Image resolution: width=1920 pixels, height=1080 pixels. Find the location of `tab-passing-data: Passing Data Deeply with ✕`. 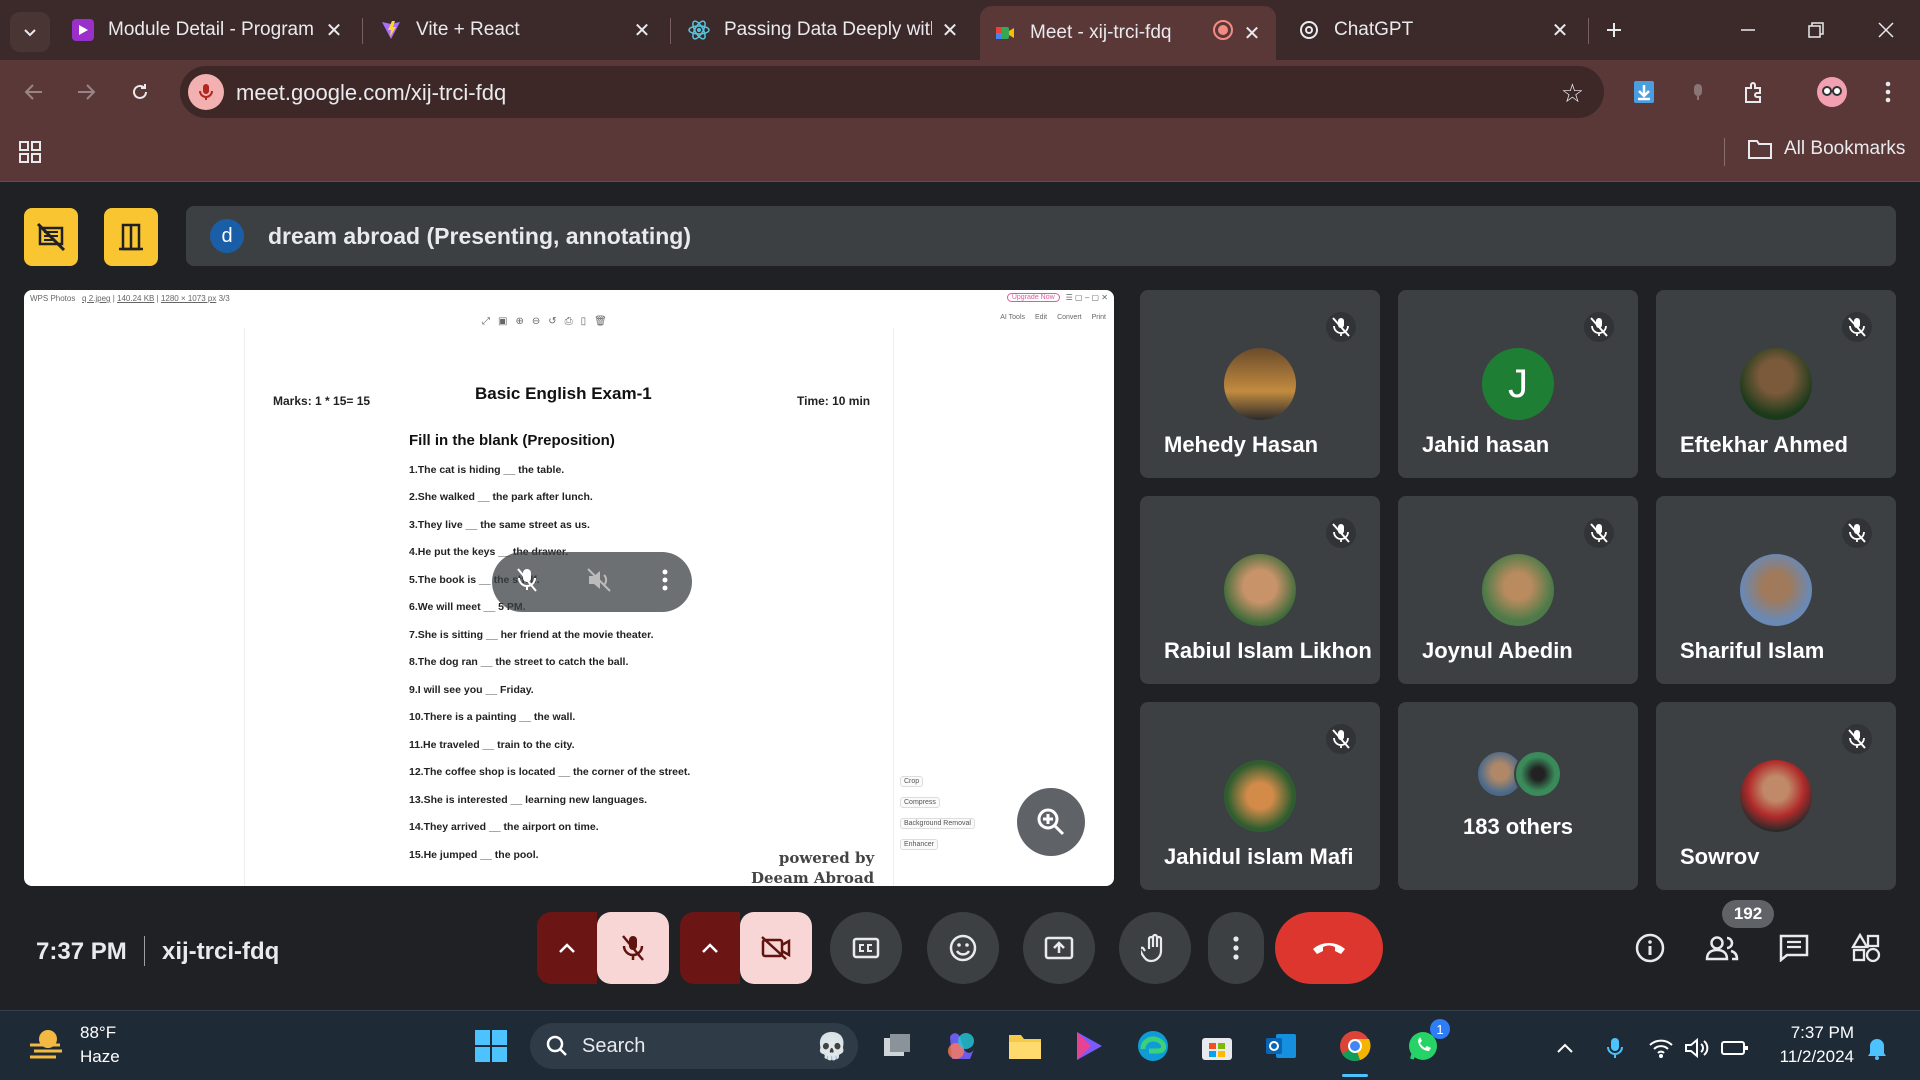

tab-passing-data: Passing Data Deeply with ✕ is located at coordinates (824, 30).